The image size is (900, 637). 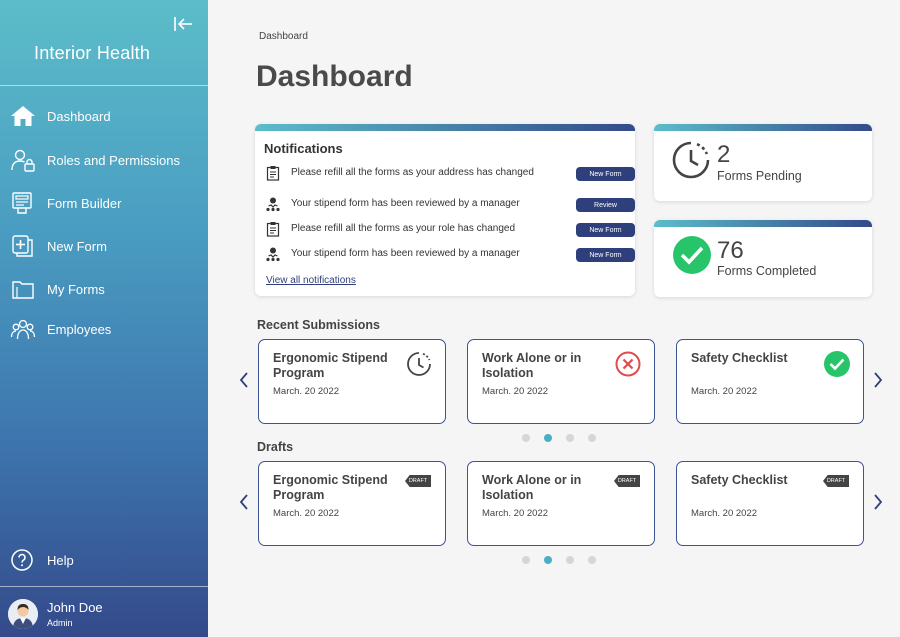 I want to click on submission-title: Safety Checklist, so click(x=739, y=358).